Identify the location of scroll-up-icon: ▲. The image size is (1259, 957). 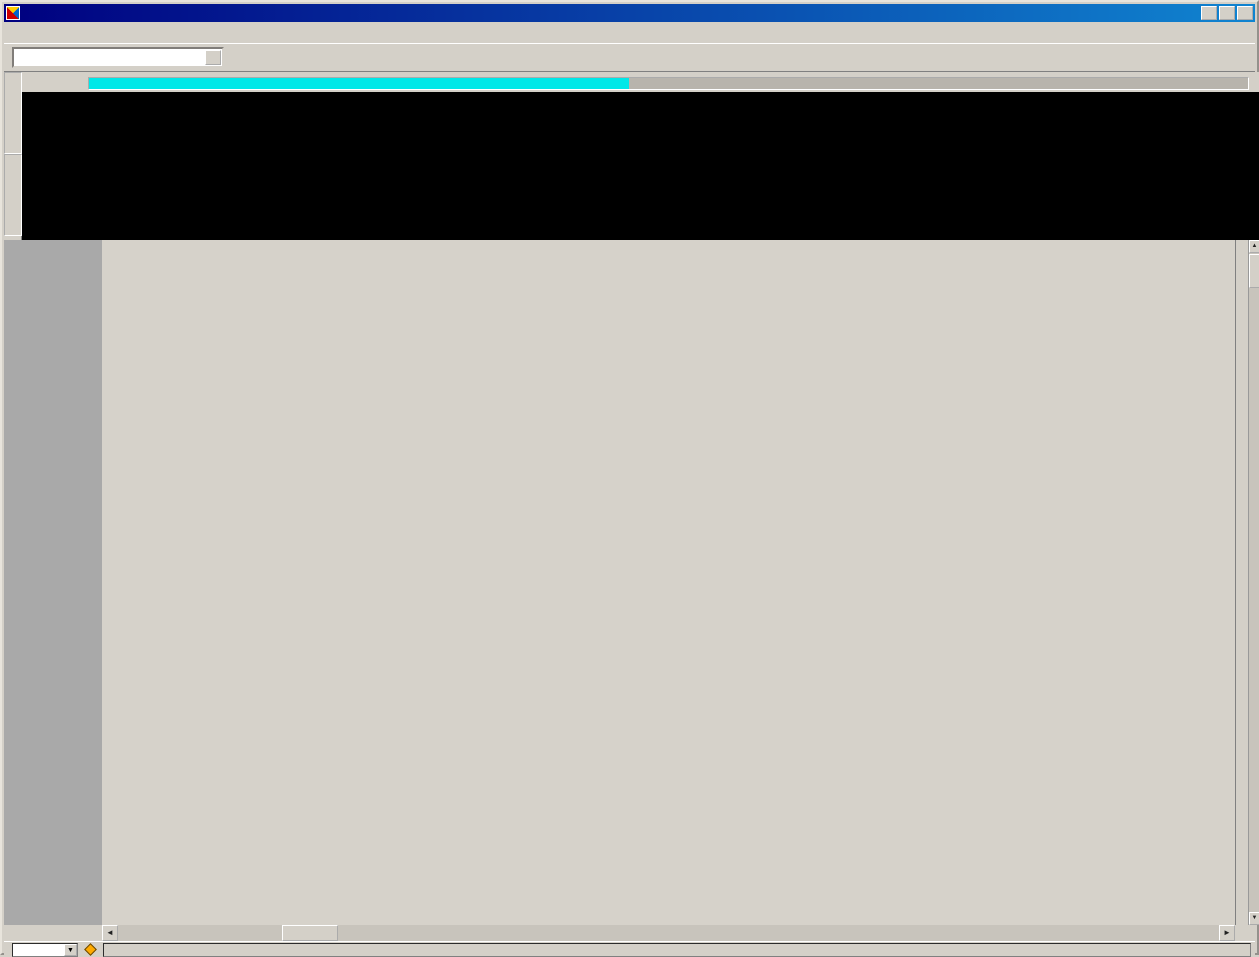
(1254, 246).